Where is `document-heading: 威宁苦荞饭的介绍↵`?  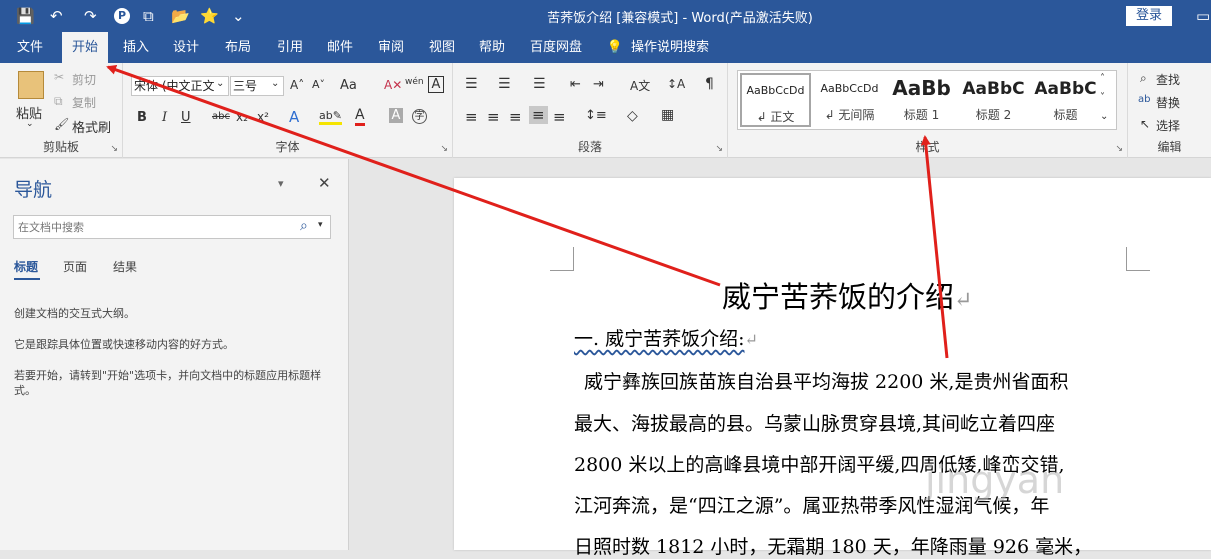 document-heading: 威宁苦荞饭的介绍↵ is located at coordinates (847, 295).